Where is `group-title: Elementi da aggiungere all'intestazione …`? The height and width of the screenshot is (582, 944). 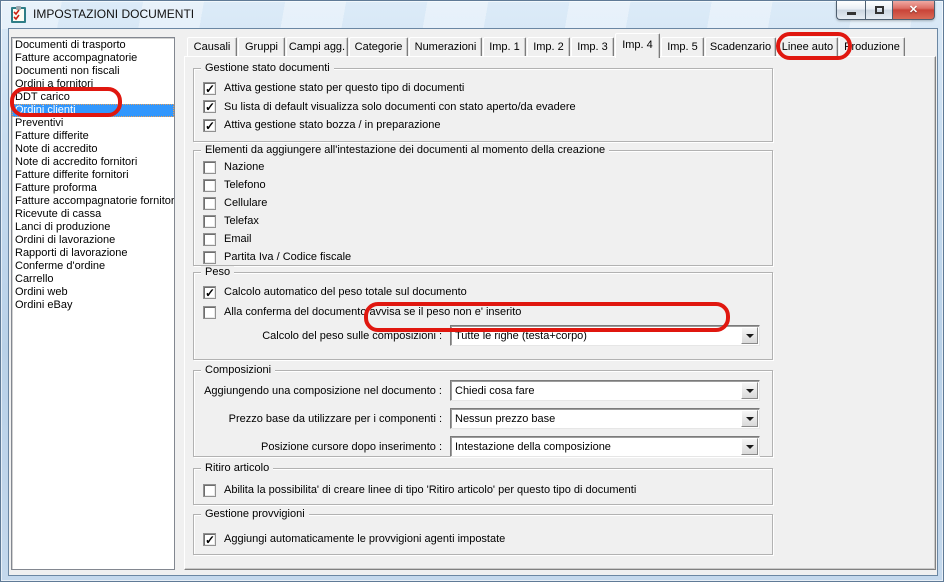
group-title: Elementi da aggiungere all'intestazione … is located at coordinates (405, 150).